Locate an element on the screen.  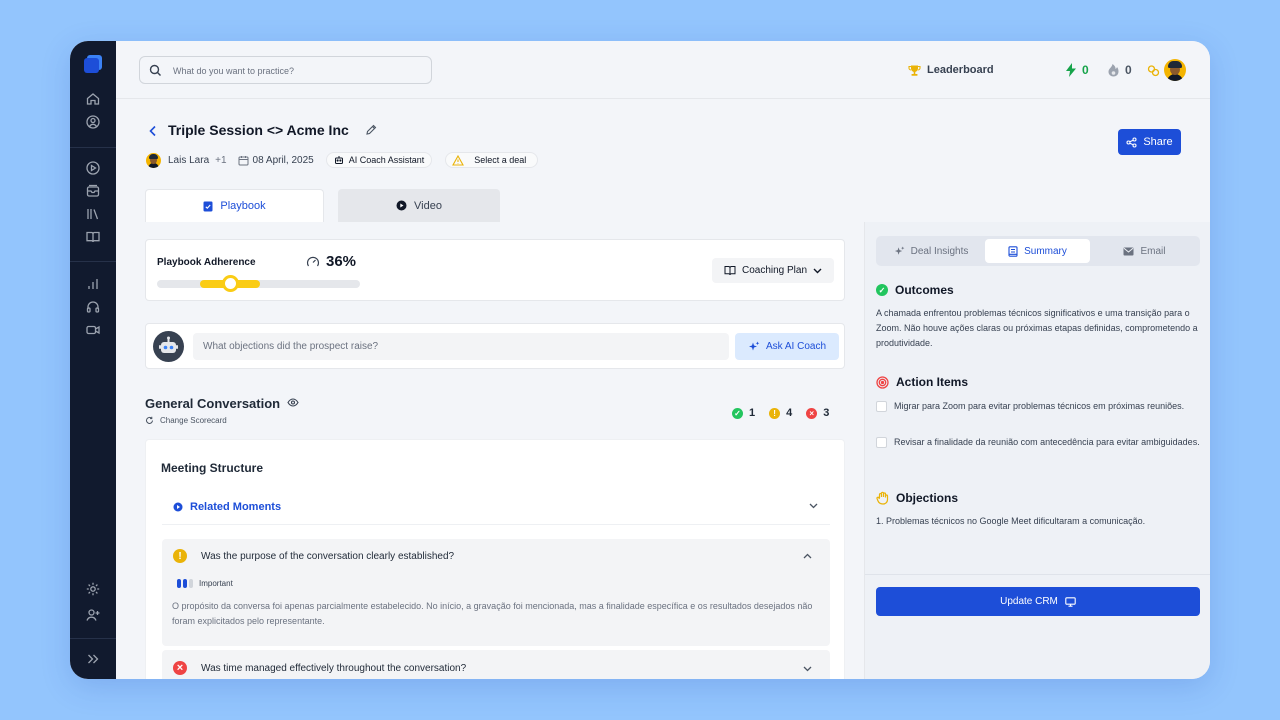
book-open-icon is located at coordinates (93, 237).